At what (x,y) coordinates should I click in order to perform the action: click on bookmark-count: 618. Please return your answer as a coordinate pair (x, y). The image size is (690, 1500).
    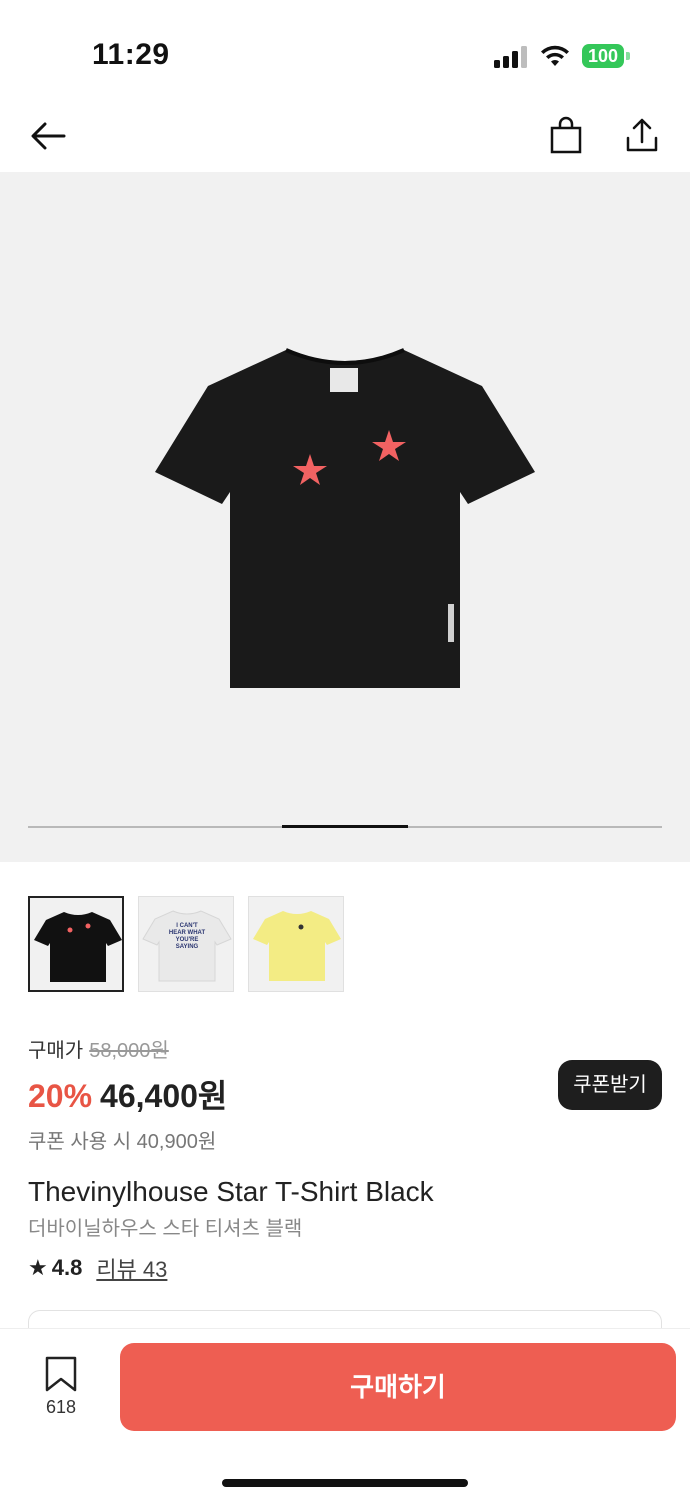
    Looking at the image, I should click on (61, 1407).